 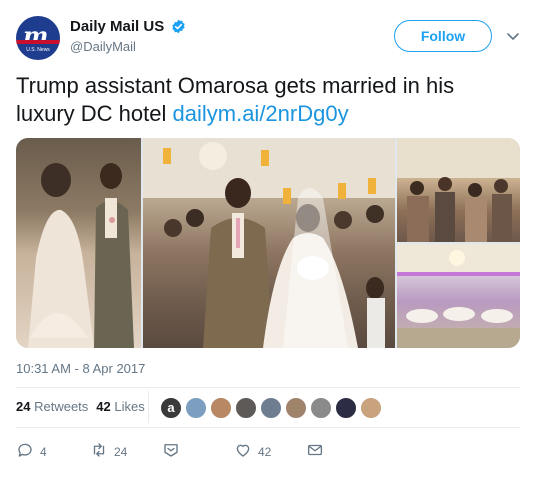 I want to click on chevron-down-icon, so click(x=513, y=36).